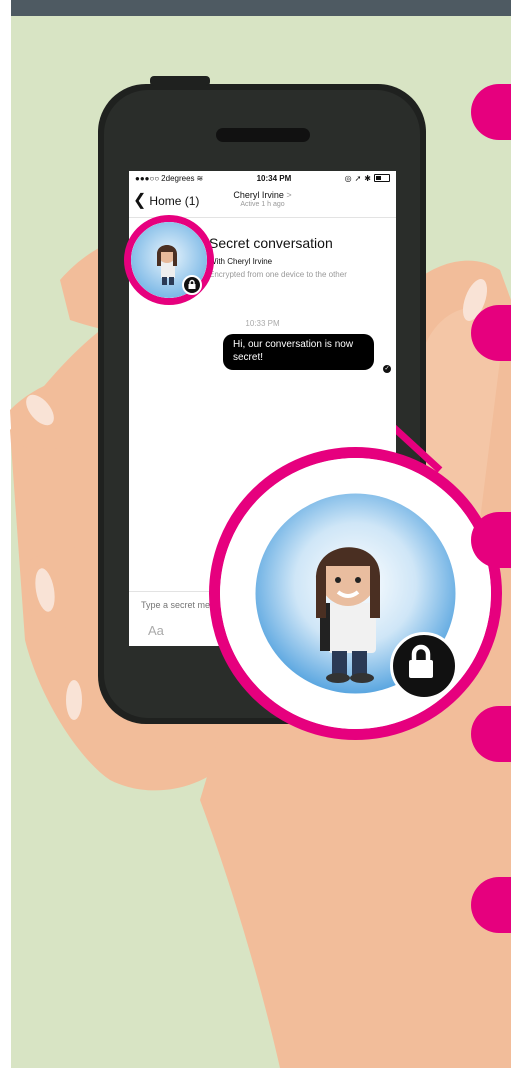 This screenshot has width=511, height=1068. I want to click on message-timestamp: 10:33 PM, so click(262, 323).